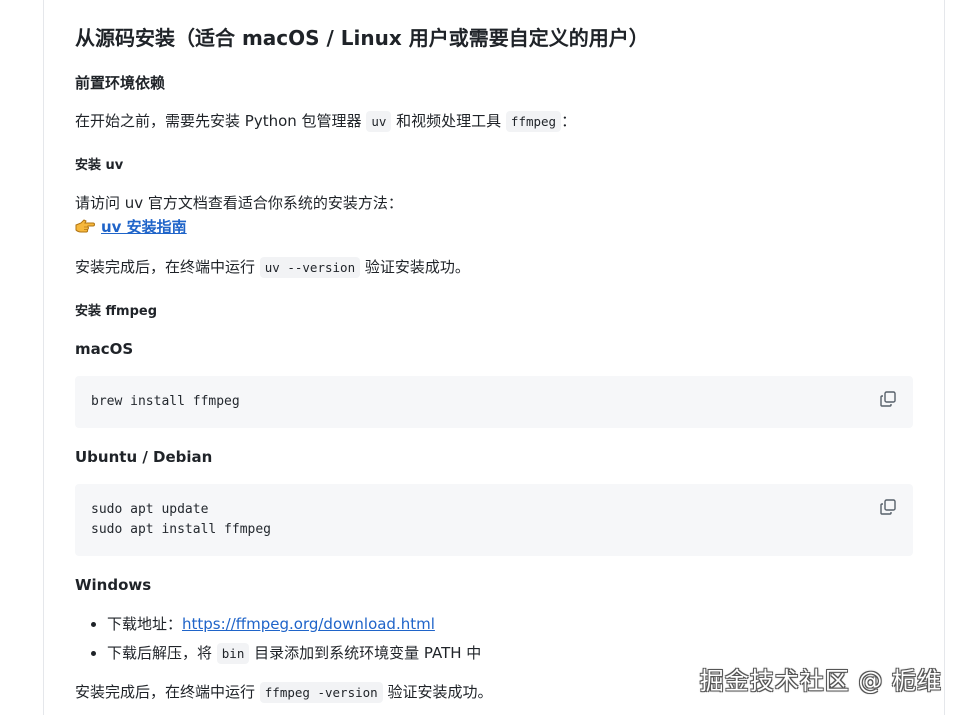 This screenshot has height=715, width=964. Describe the element at coordinates (165, 401) in the screenshot. I see `macos-code: brew install ffmpeg` at that location.